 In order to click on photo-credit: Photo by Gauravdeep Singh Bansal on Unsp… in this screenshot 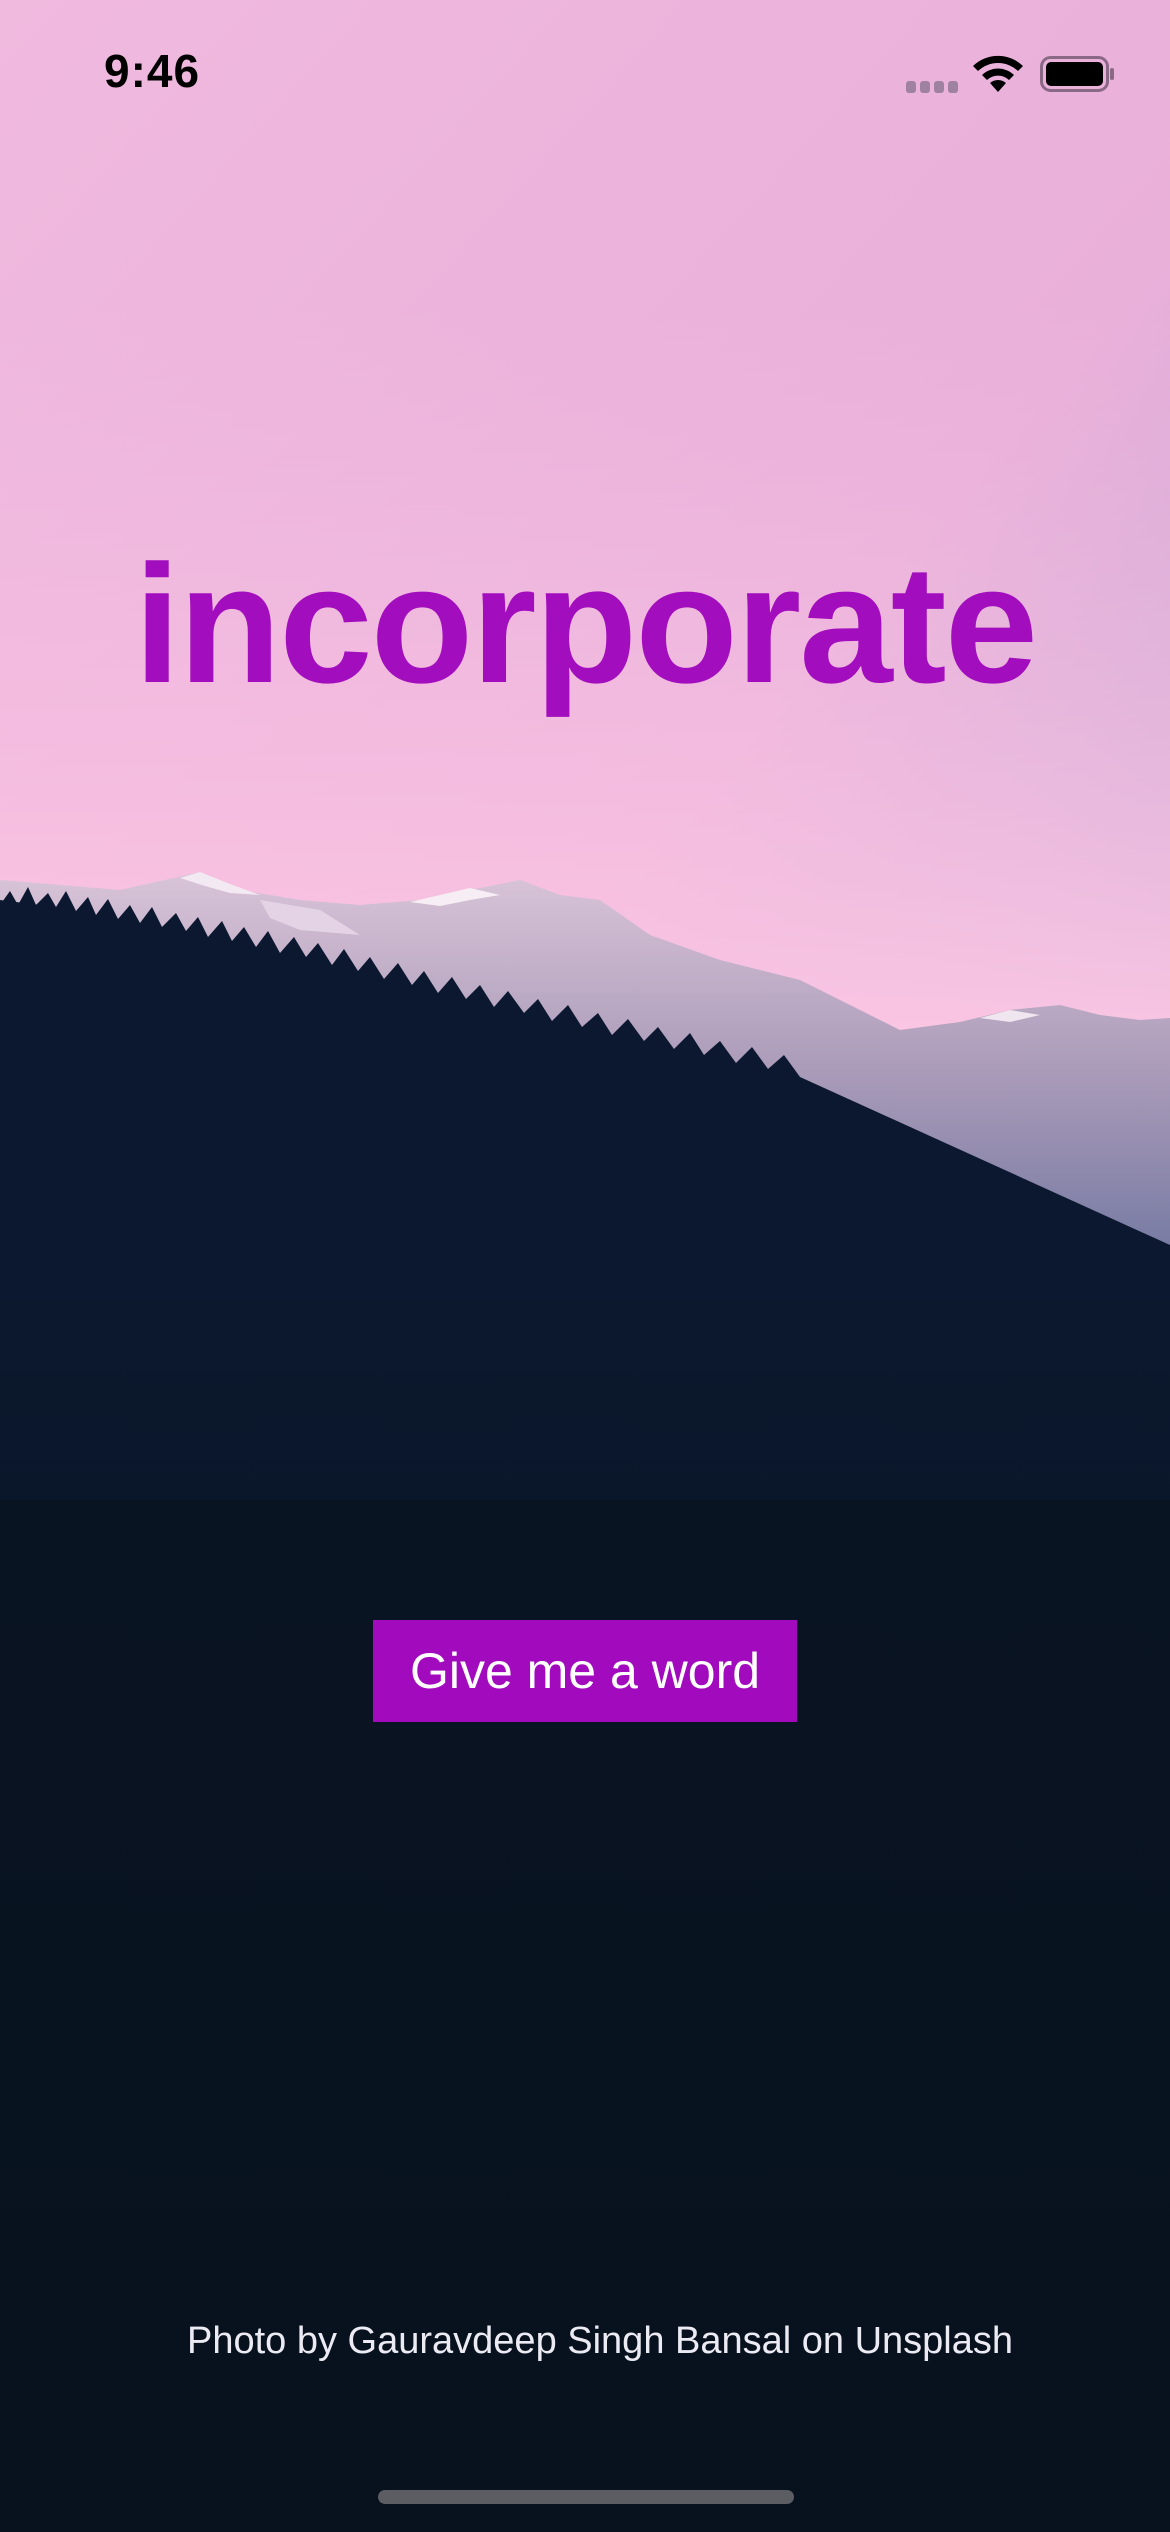, I will do `click(600, 2341)`.